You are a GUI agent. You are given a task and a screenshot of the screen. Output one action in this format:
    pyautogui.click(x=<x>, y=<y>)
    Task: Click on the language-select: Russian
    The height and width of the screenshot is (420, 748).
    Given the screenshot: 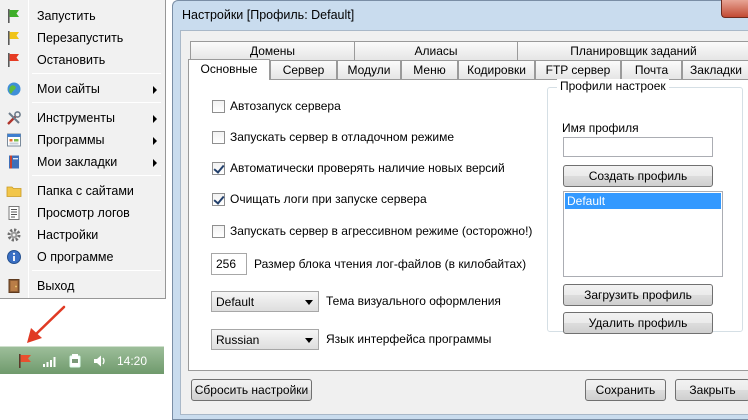 What is the action you would take?
    pyautogui.click(x=265, y=339)
    